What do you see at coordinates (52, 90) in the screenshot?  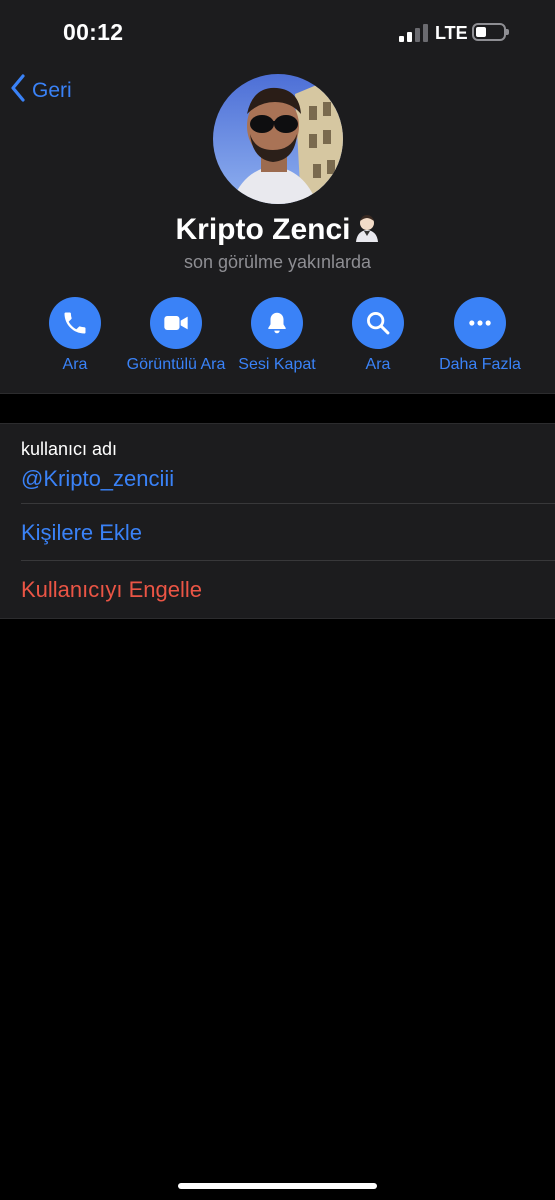 I see `back-label: Geri` at bounding box center [52, 90].